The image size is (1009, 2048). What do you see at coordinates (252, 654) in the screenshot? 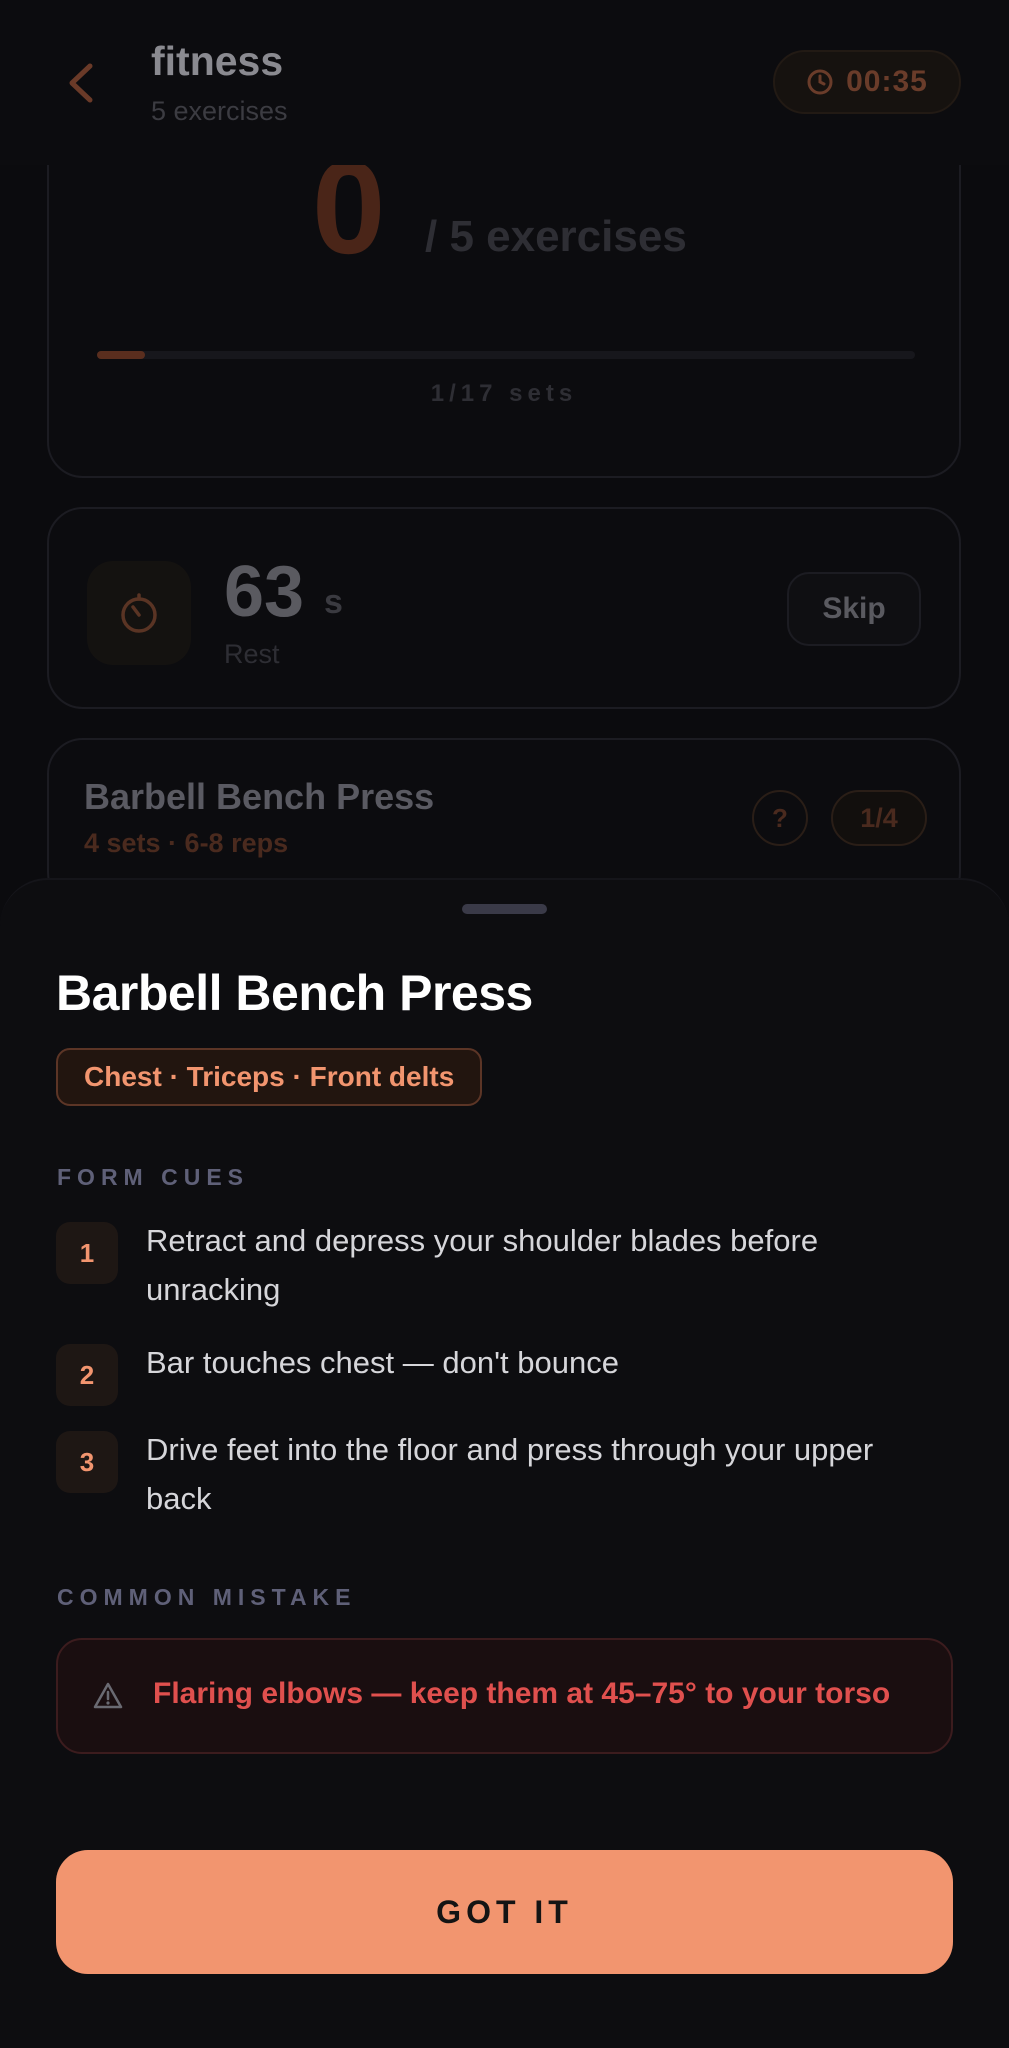
I see `rest-label: Rest` at bounding box center [252, 654].